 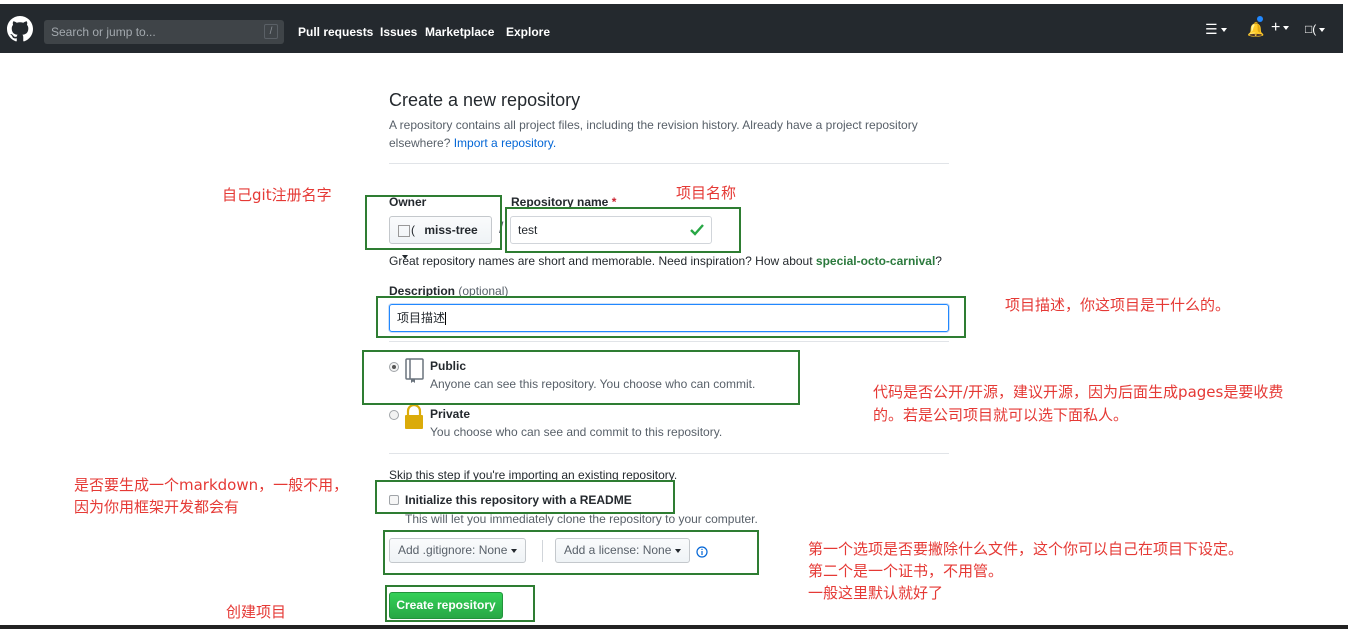 What do you see at coordinates (906, 571) in the screenshot?
I see `note-options-2: 第二个是一个证书，不用管。` at bounding box center [906, 571].